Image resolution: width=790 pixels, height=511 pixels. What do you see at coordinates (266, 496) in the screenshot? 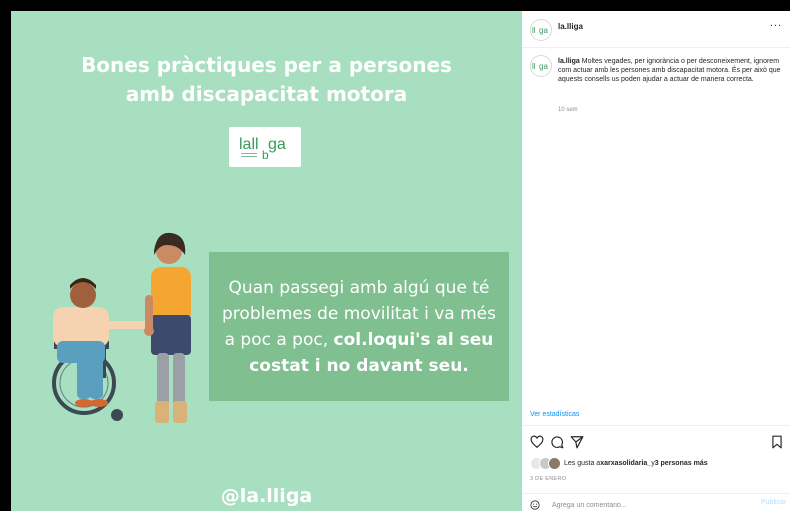
I see `post-handle: @la.lliga` at bounding box center [266, 496].